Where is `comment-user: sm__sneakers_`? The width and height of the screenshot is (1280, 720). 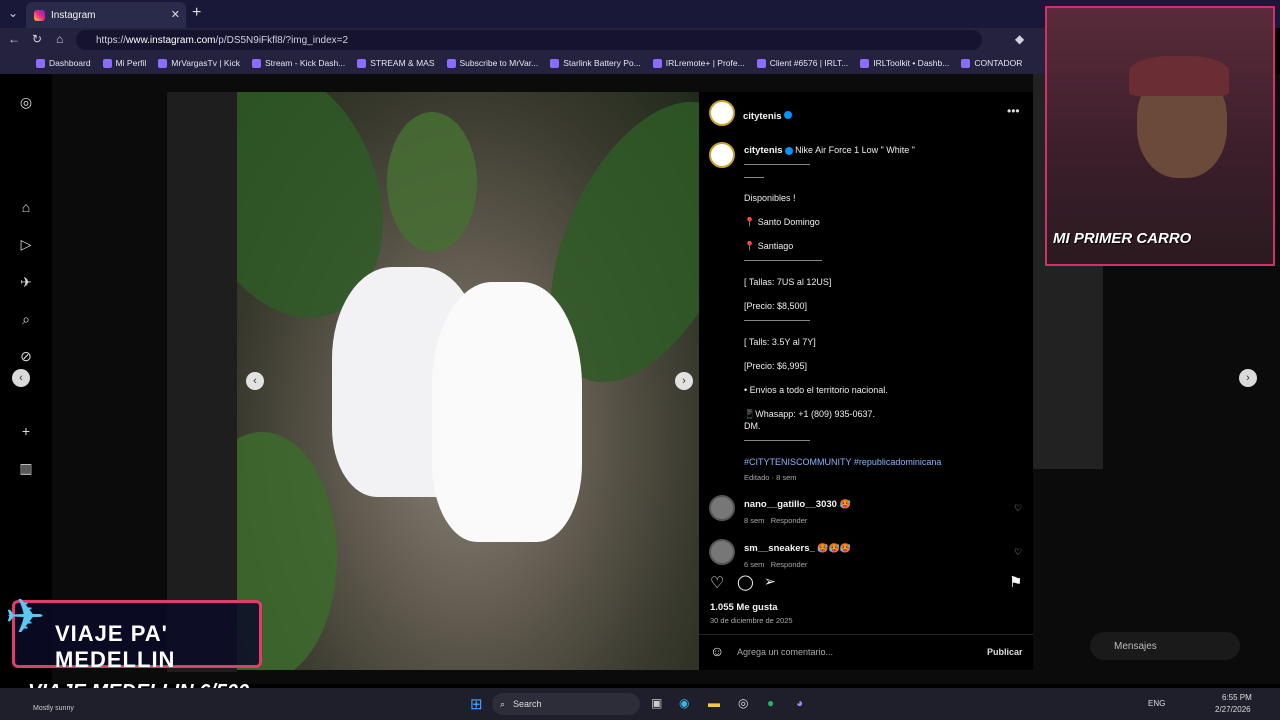 comment-user: sm__sneakers_ is located at coordinates (779, 548).